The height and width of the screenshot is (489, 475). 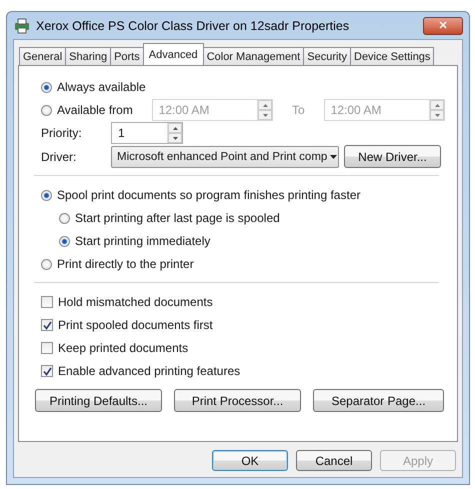 What do you see at coordinates (225, 157) in the screenshot?
I see `driver-dropdown: Microsoft enhanced Point and Print comp` at bounding box center [225, 157].